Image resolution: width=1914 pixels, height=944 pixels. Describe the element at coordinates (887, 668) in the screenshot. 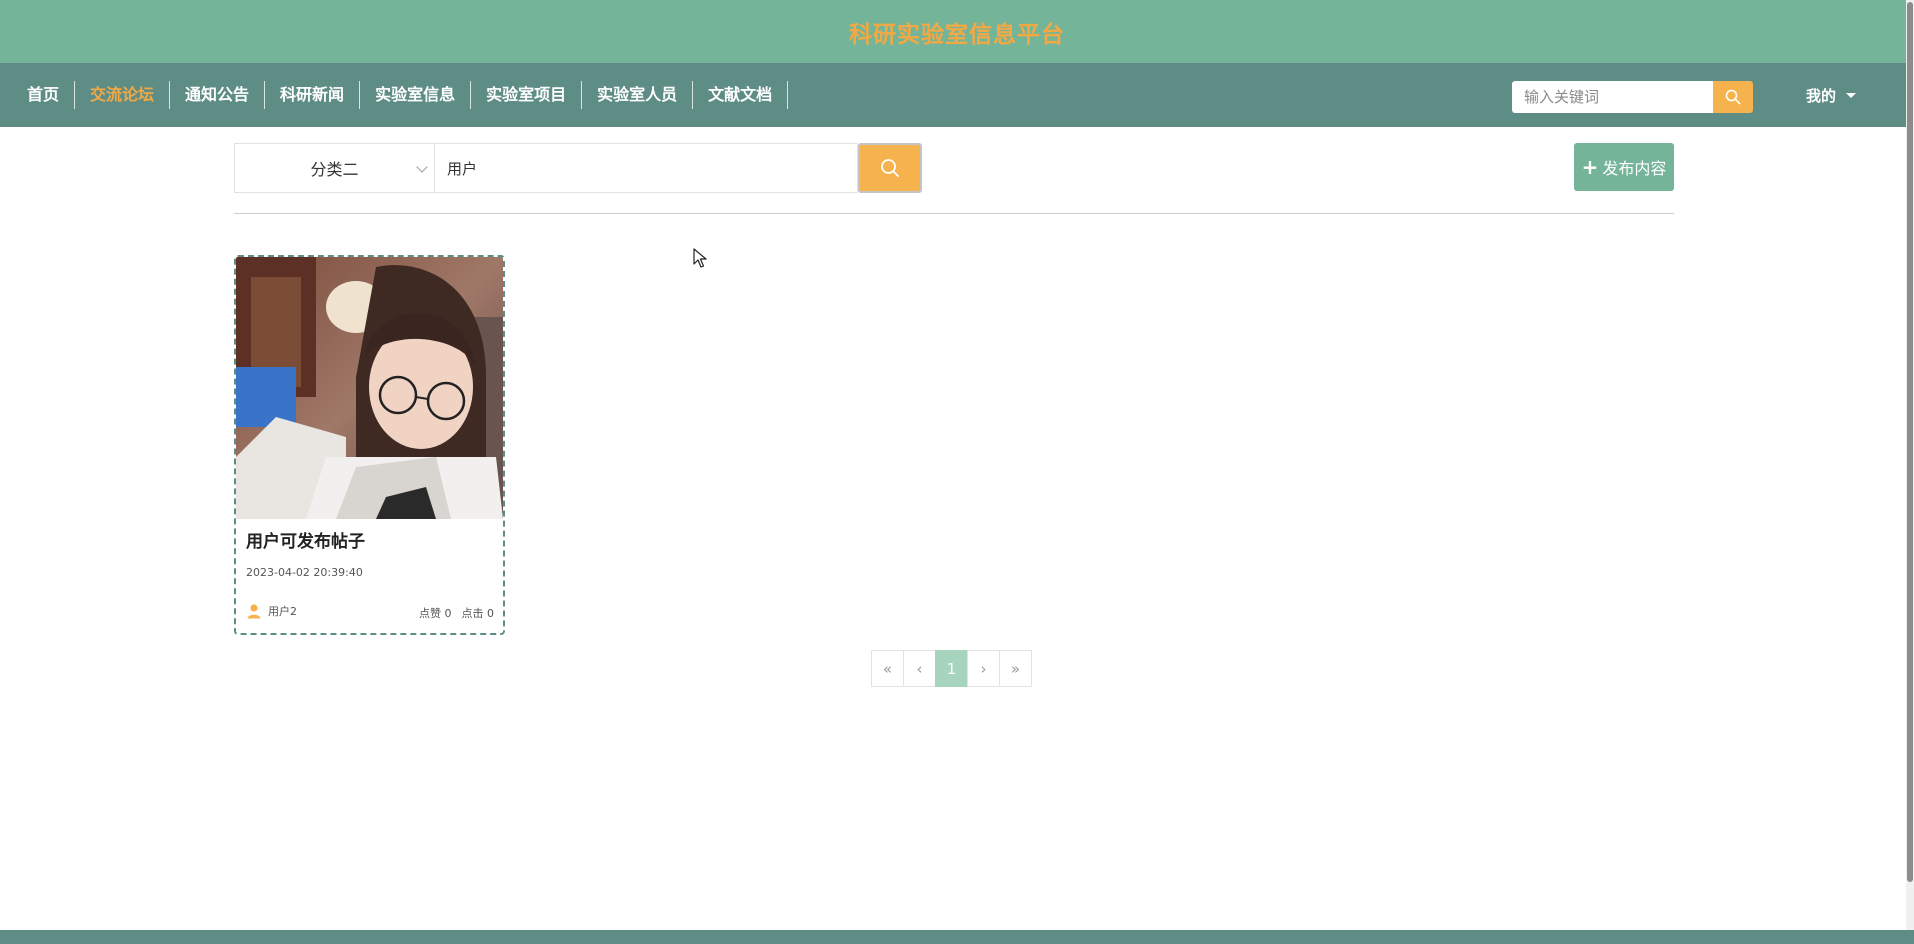

I see `page-first-button: «` at that location.